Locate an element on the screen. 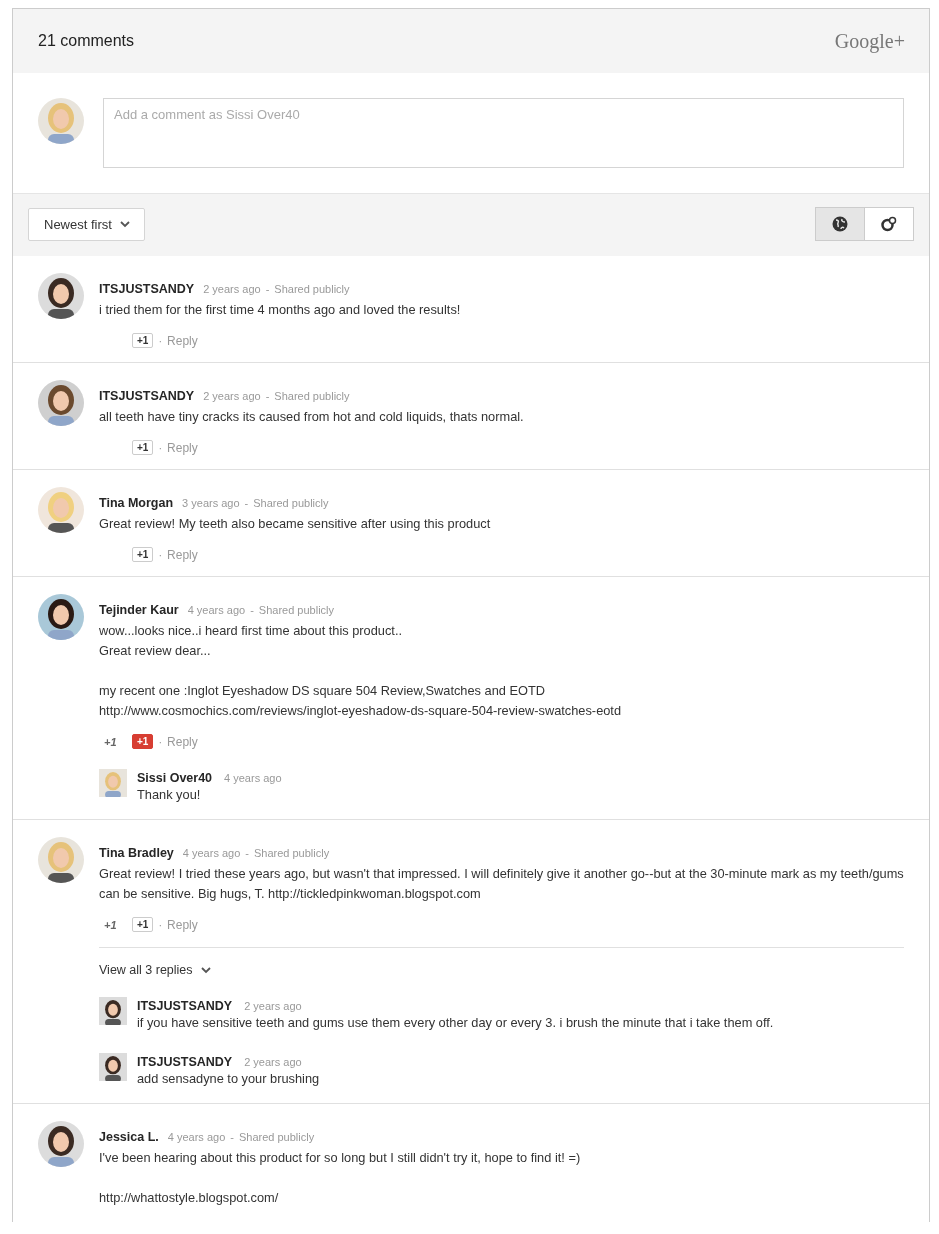 The height and width of the screenshot is (1234, 939). google-plus-logo: Google+ is located at coordinates (869, 41).